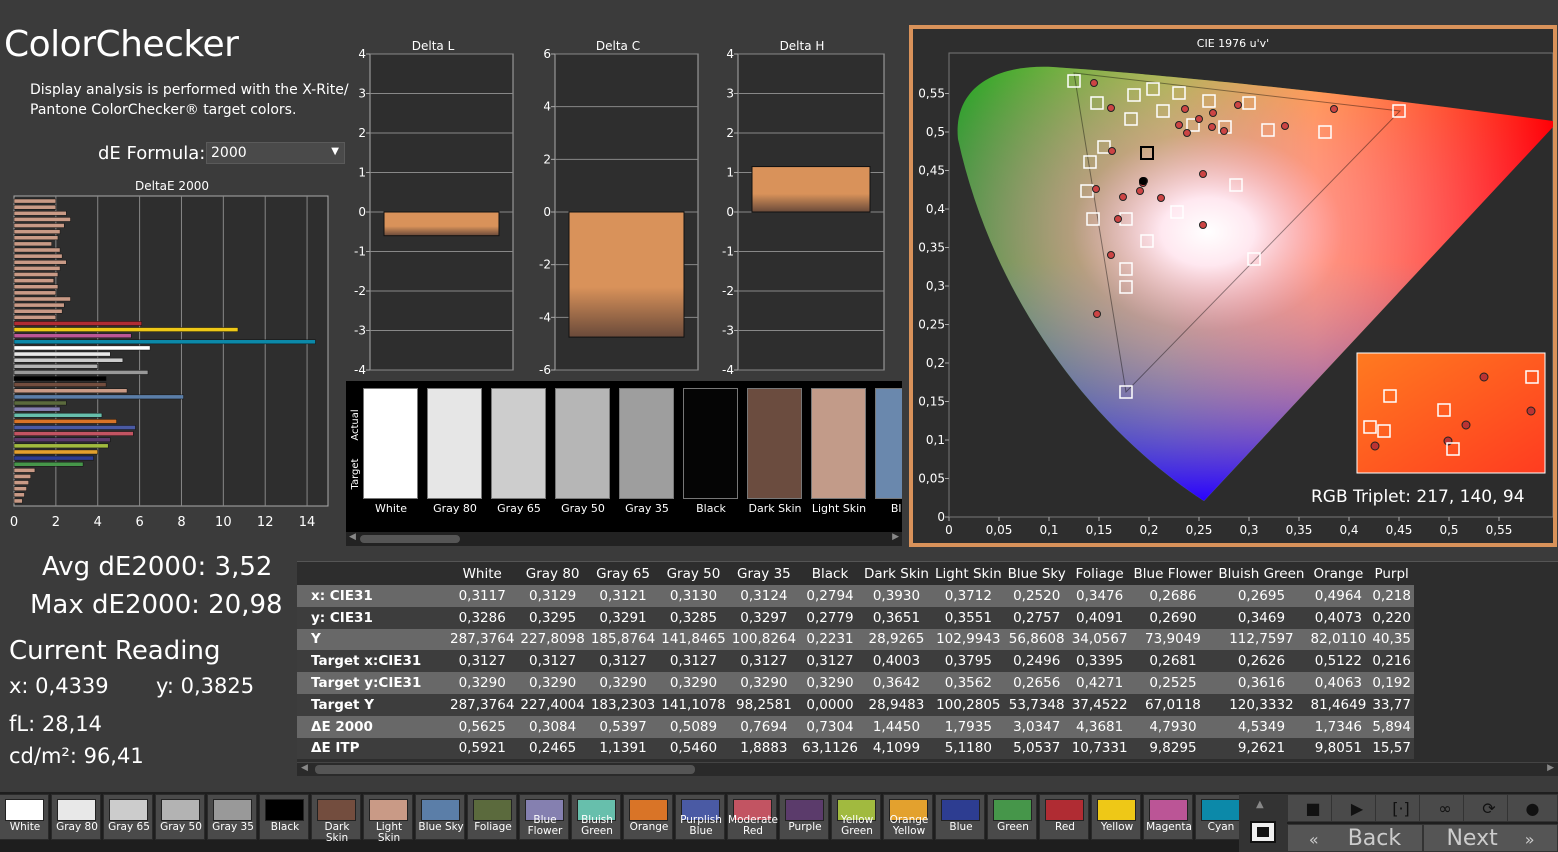 This screenshot has width=1558, height=852. I want to click on table-cell: 0,5460, so click(693, 748).